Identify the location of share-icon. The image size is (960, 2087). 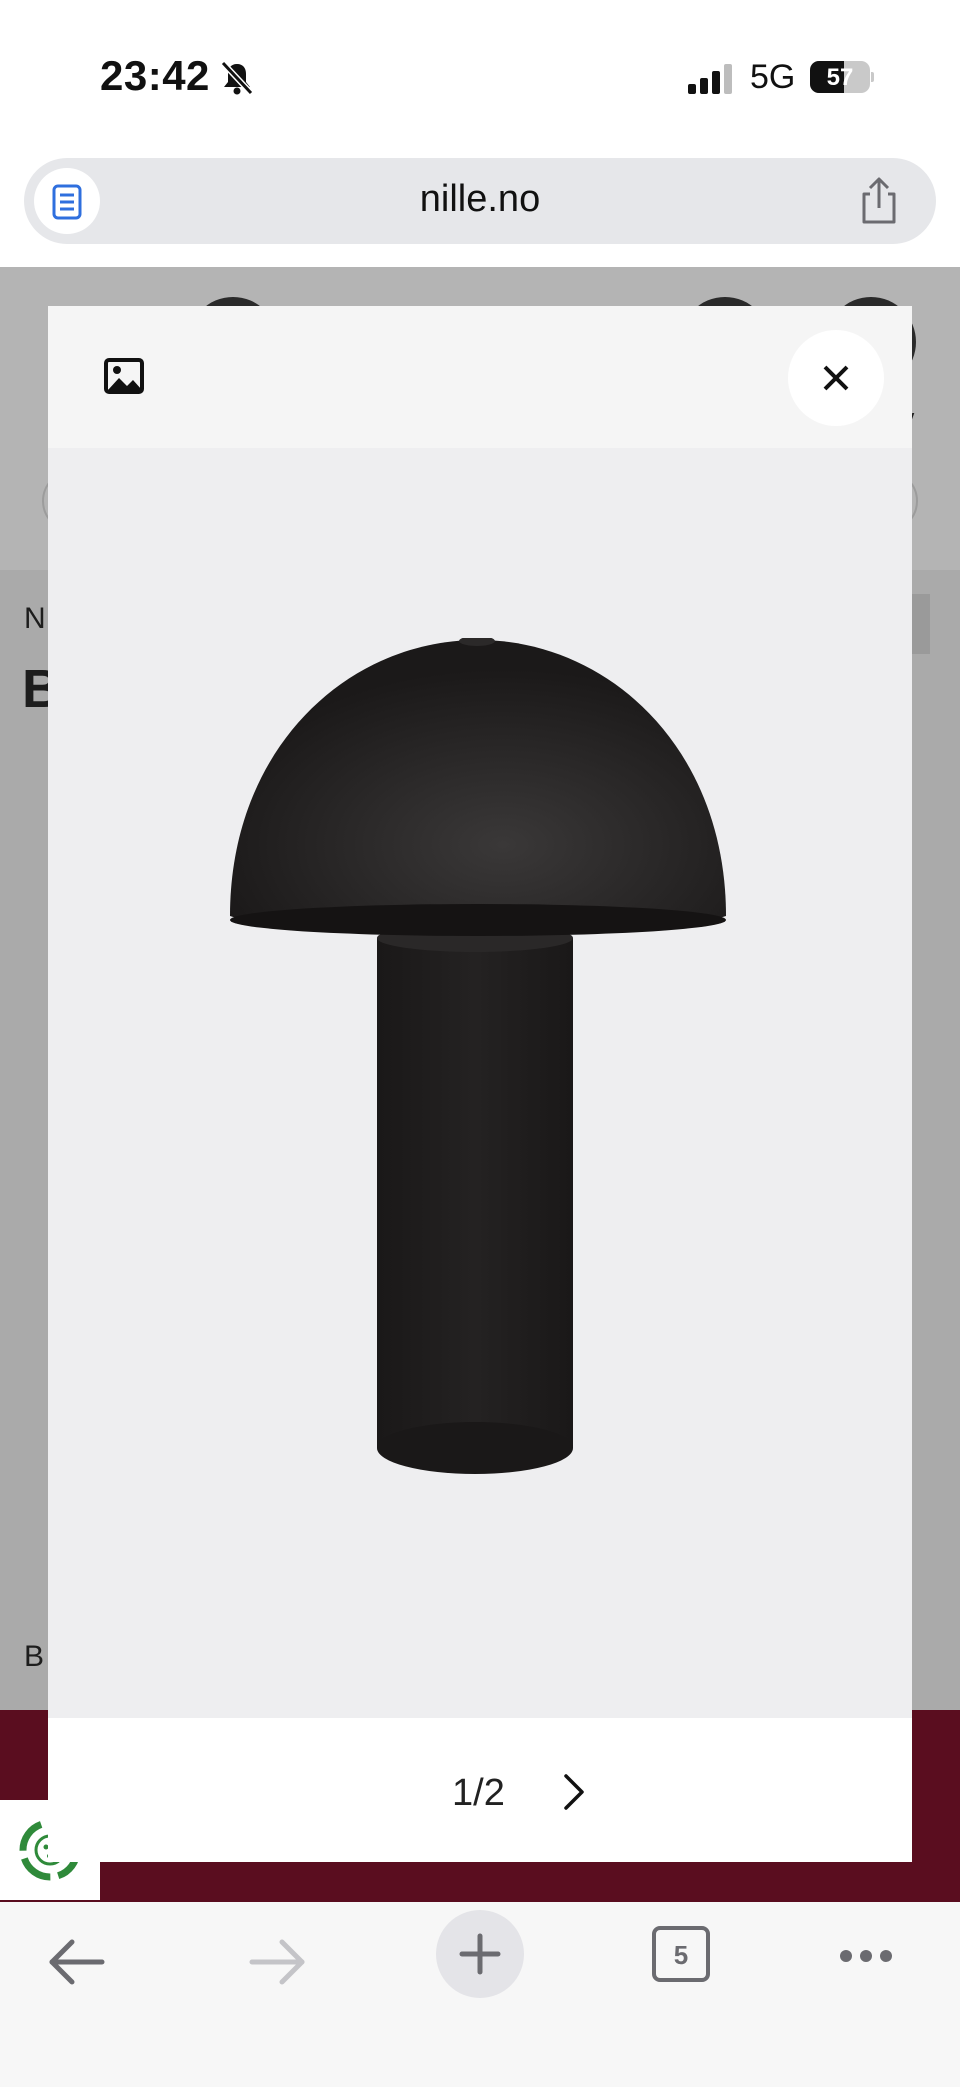
(879, 201).